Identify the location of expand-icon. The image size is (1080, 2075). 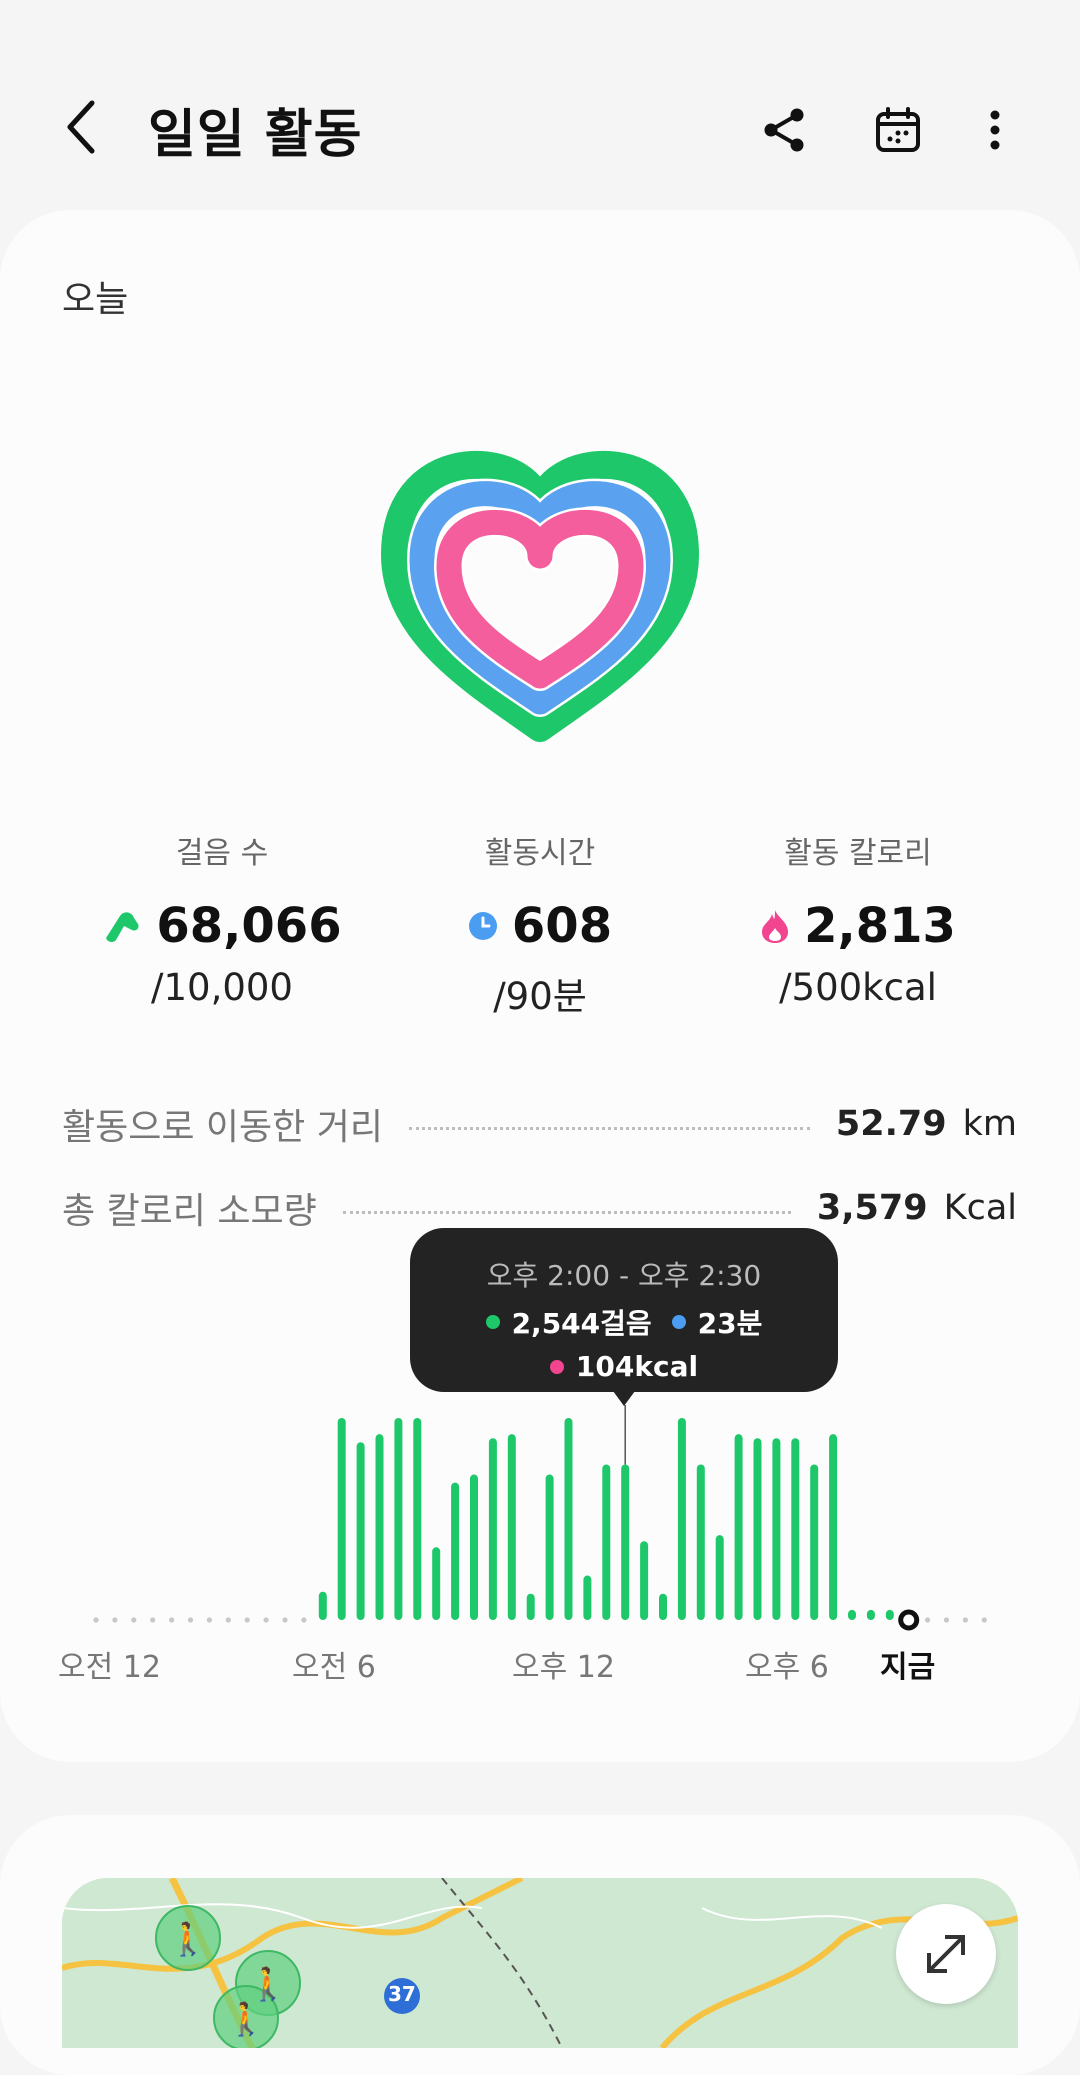
(946, 1954).